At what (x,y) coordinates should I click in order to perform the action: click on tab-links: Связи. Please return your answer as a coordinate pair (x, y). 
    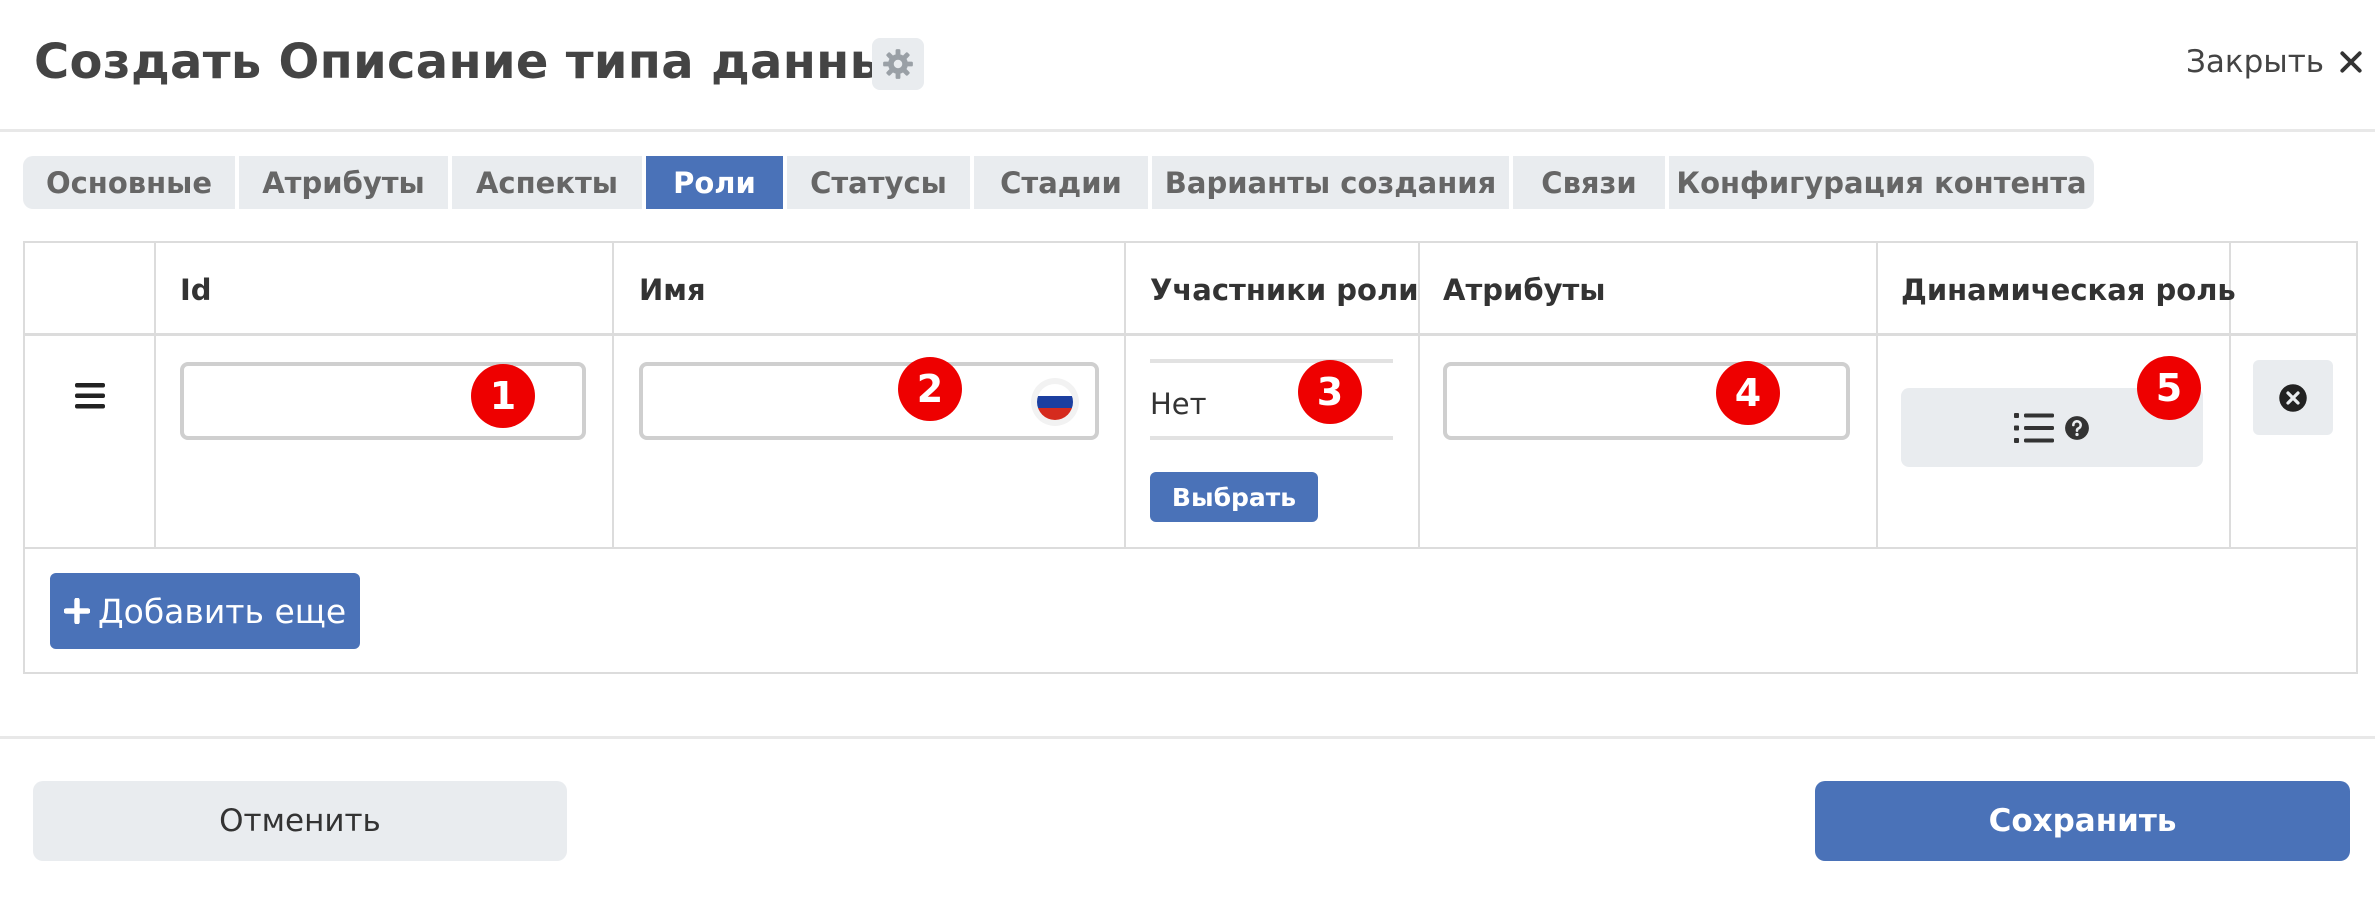
    Looking at the image, I should click on (1589, 182).